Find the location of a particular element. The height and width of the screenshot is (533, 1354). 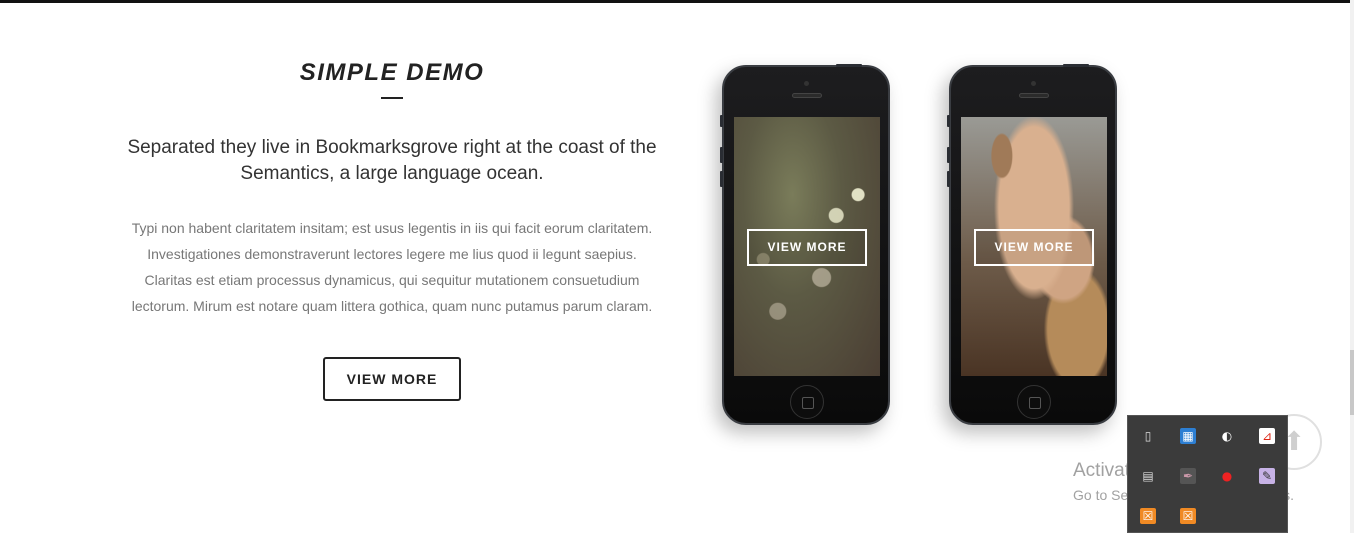

phone-mockup-1: VIEW MORE is located at coordinates (805, 244).